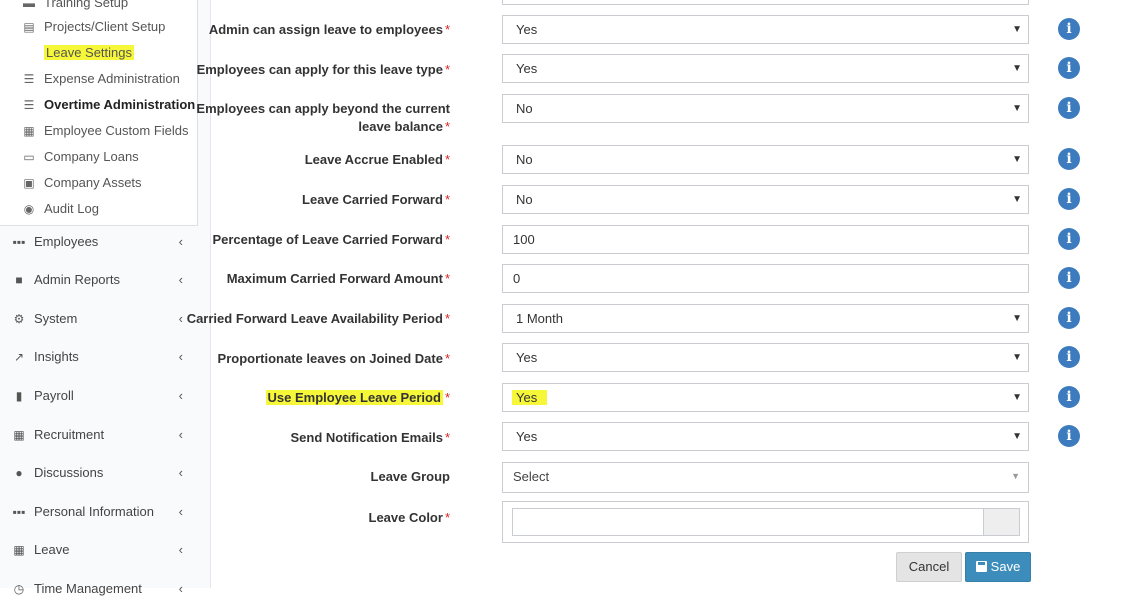 Image resolution: width=1126 pixels, height=608 pixels. Describe the element at coordinates (98, 473) in the screenshot. I see `sidebar-item-discussions: ● Discussions ‹` at that location.